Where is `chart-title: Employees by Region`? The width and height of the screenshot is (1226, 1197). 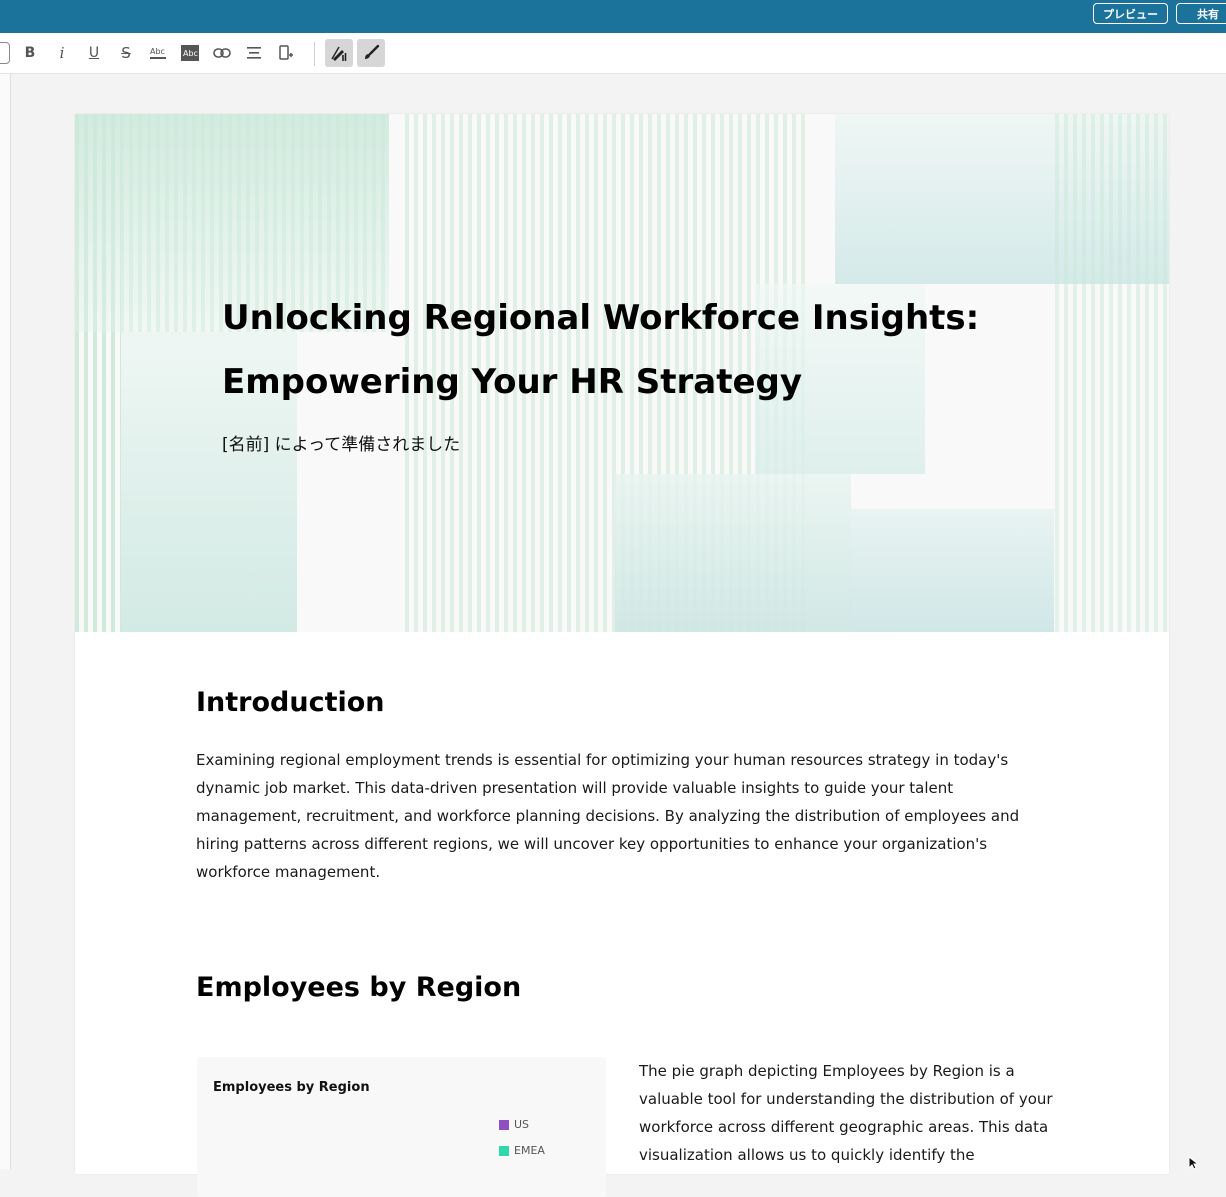 chart-title: Employees by Region is located at coordinates (291, 1087).